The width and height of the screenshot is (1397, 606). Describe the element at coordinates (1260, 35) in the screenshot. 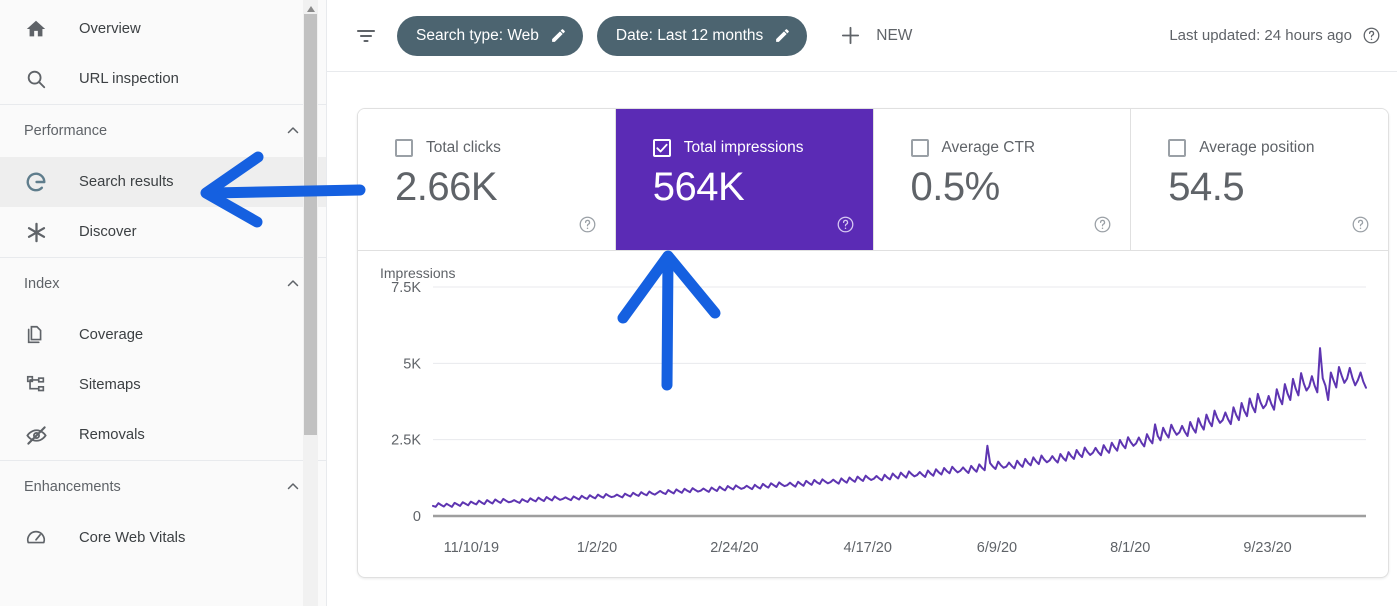

I see `last-updated-text: Last updated: 24 hours ago` at that location.